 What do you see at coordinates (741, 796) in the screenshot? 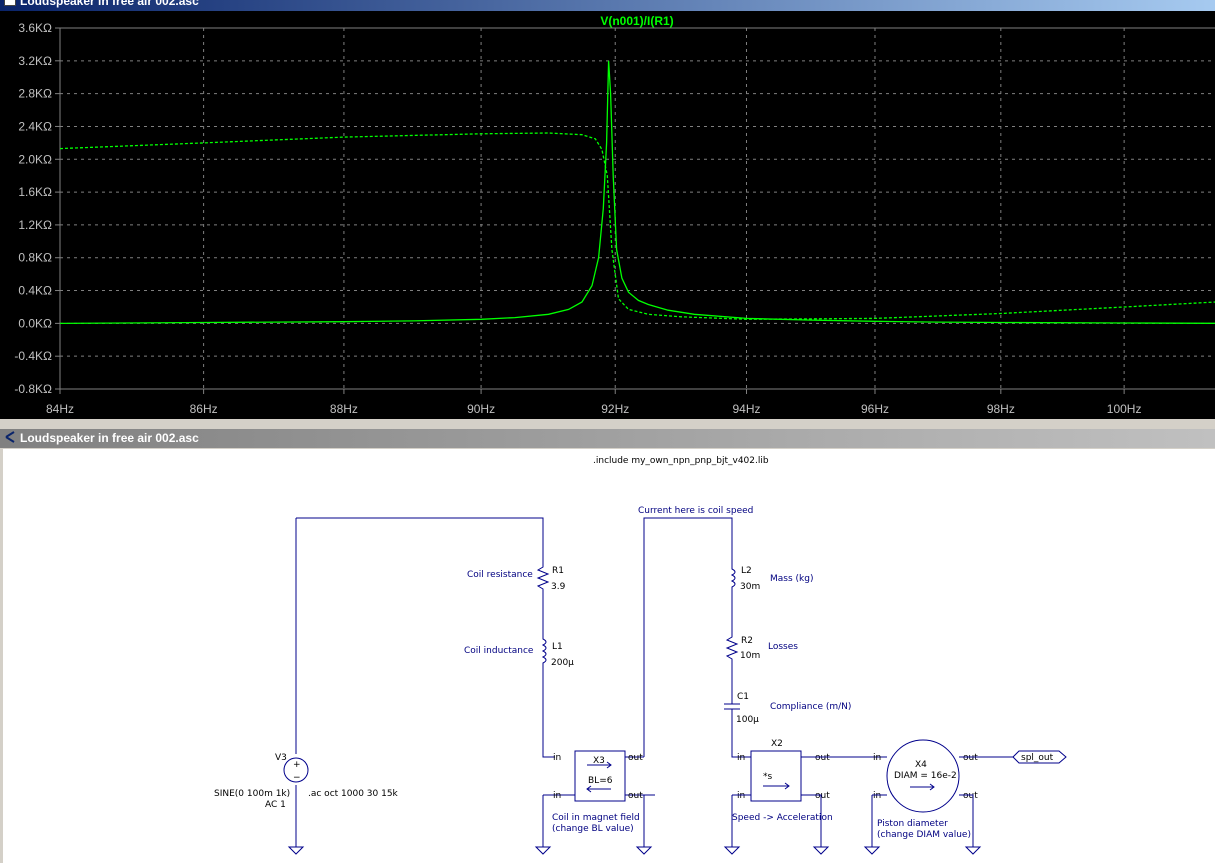
I see `x2-pin-in-minus: in` at bounding box center [741, 796].